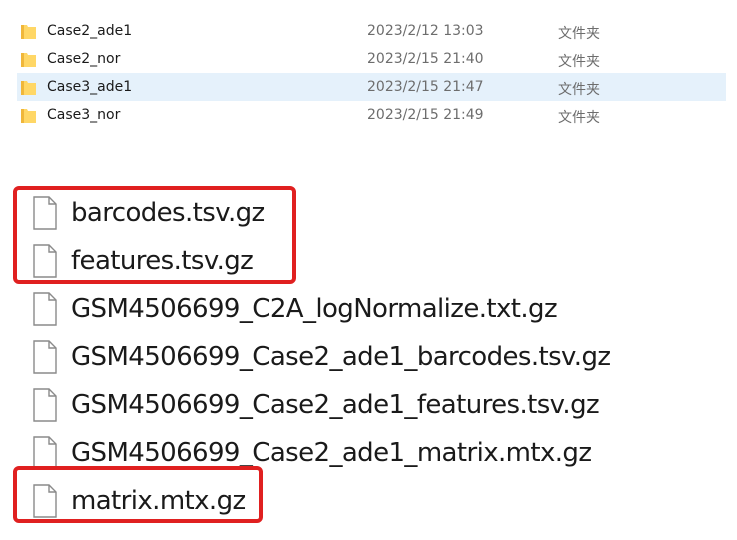 The height and width of the screenshot is (540, 737). I want to click on folder-modified-date: 2023/2/15 21:47, so click(425, 87).